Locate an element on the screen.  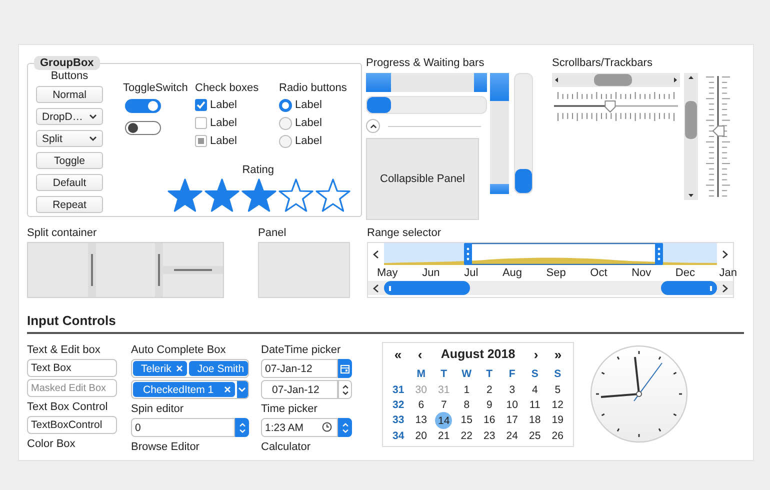
scroll-right-icon is located at coordinates (675, 80).